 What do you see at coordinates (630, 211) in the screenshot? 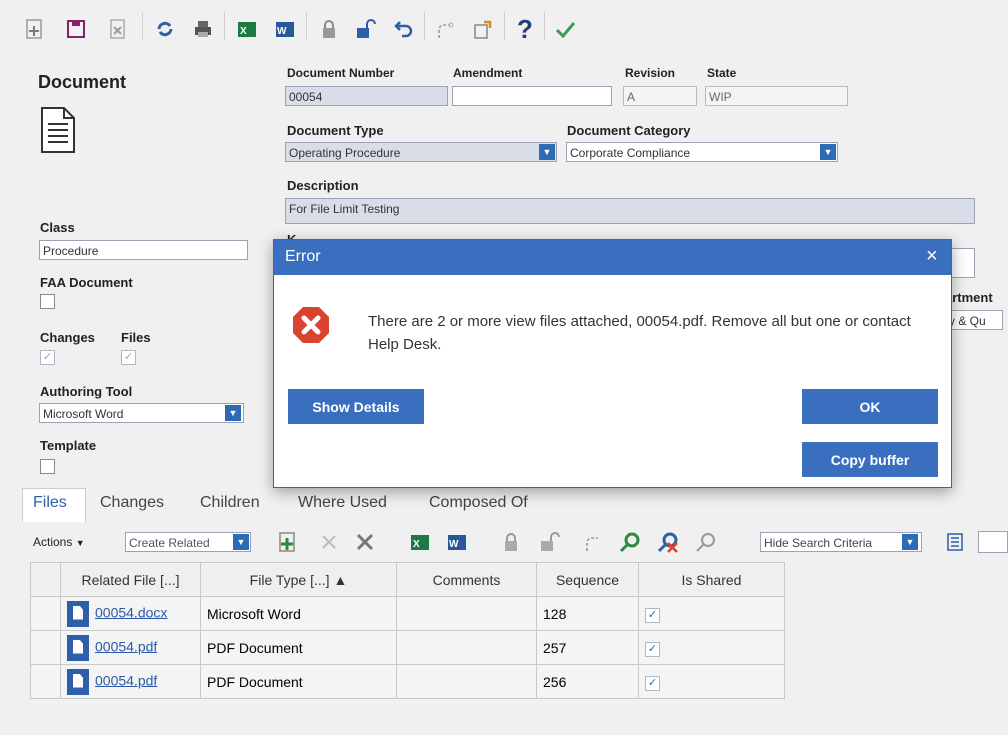
I see `description-field: For File Limit Testing` at bounding box center [630, 211].